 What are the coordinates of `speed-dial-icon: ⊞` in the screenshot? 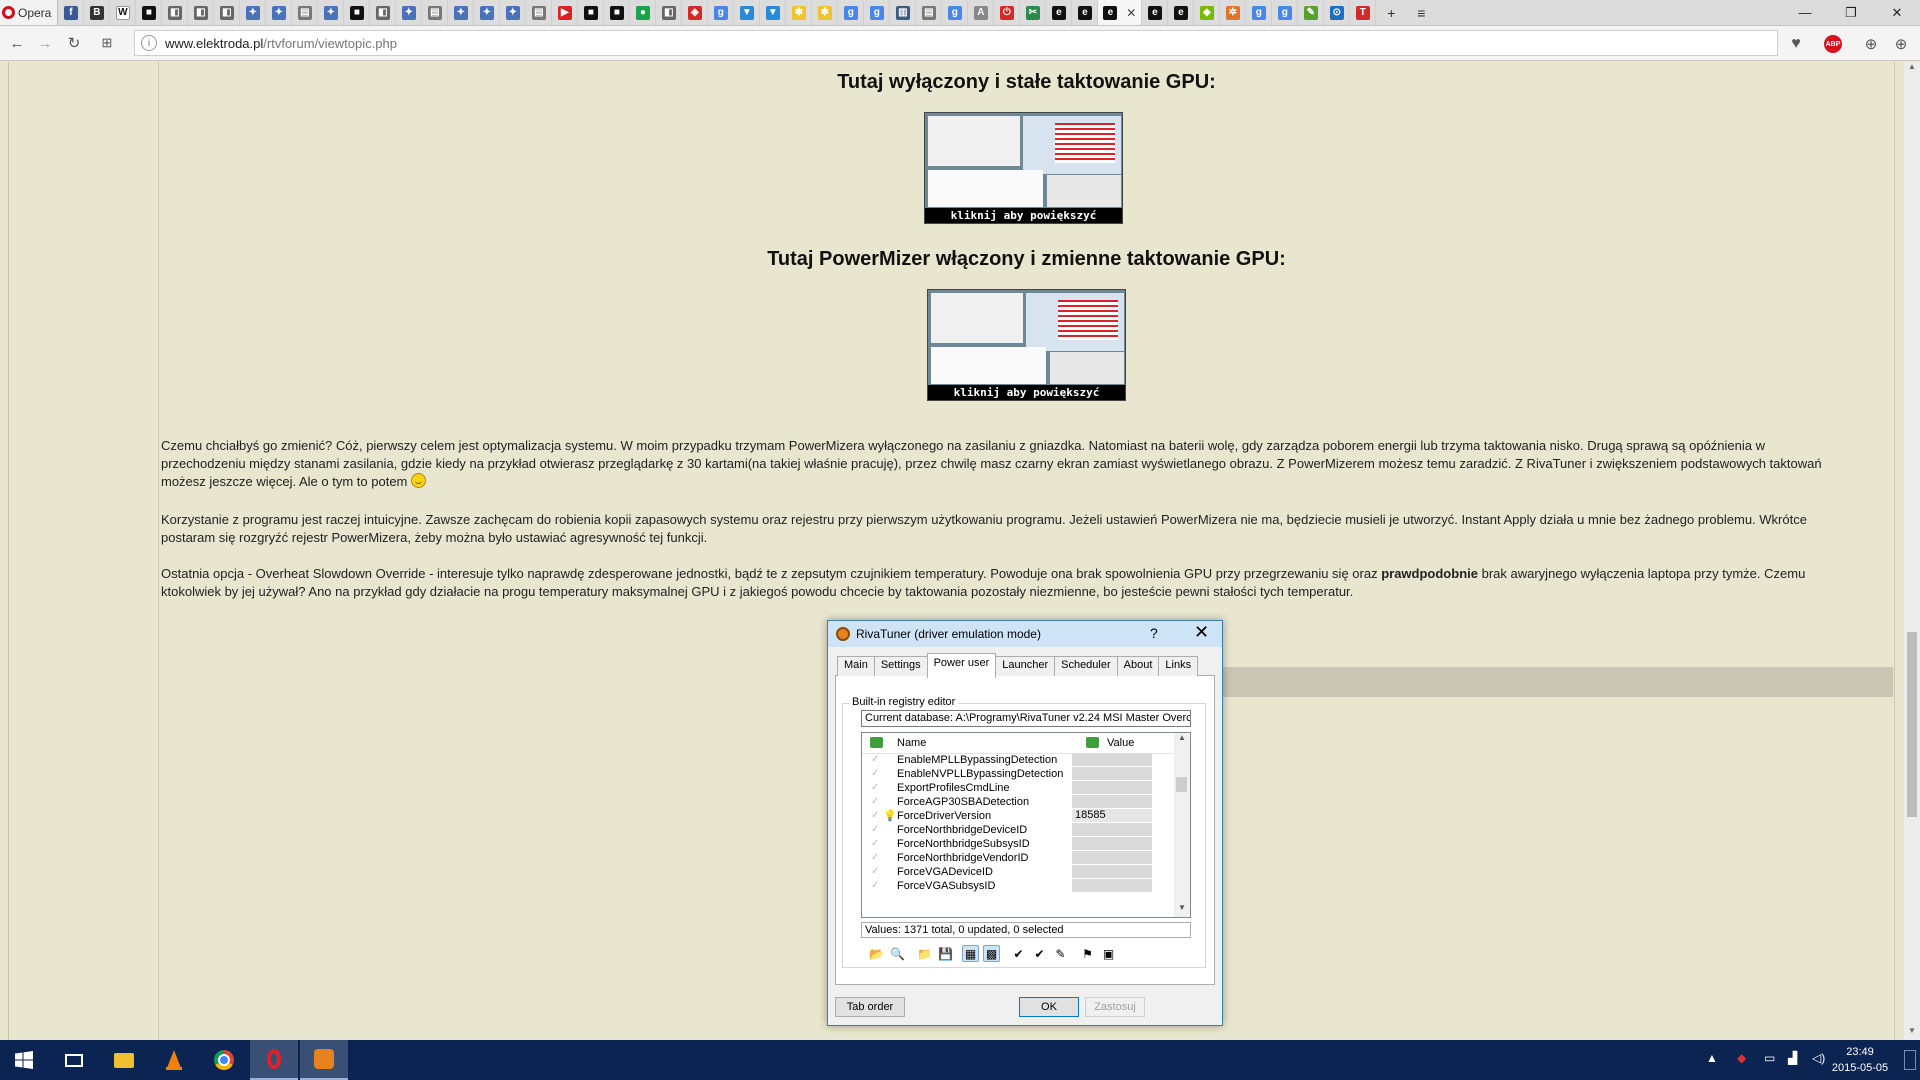 It's located at (107, 43).